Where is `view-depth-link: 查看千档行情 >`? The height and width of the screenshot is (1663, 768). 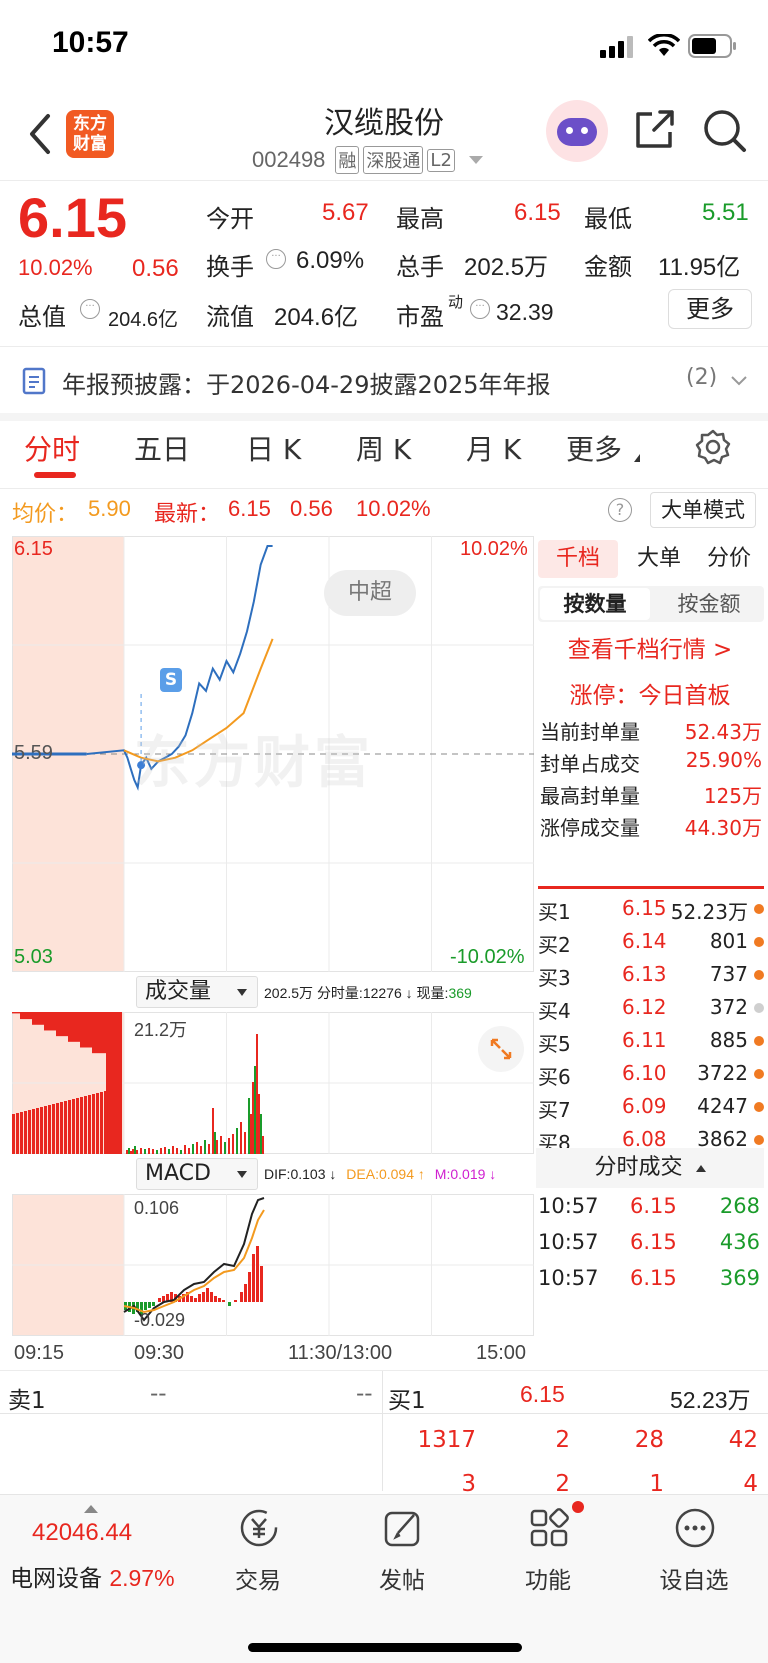 view-depth-link: 查看千档行情 > is located at coordinates (650, 647).